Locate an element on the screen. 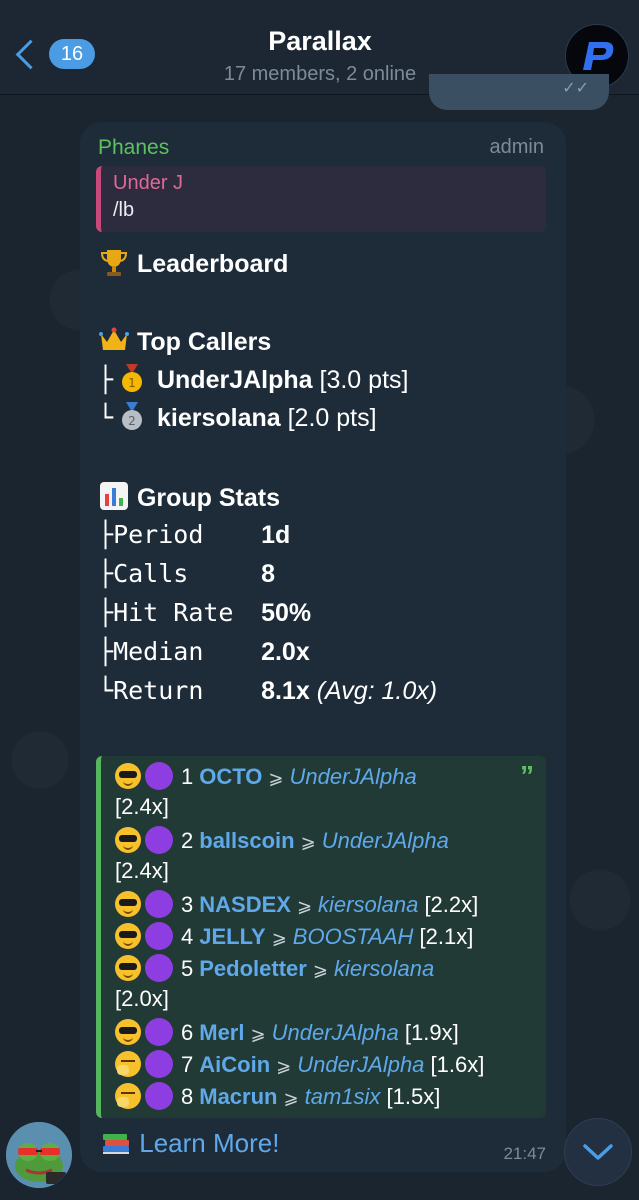 This screenshot has width=639, height=1200. svg-text: 1 is located at coordinates (132, 383).